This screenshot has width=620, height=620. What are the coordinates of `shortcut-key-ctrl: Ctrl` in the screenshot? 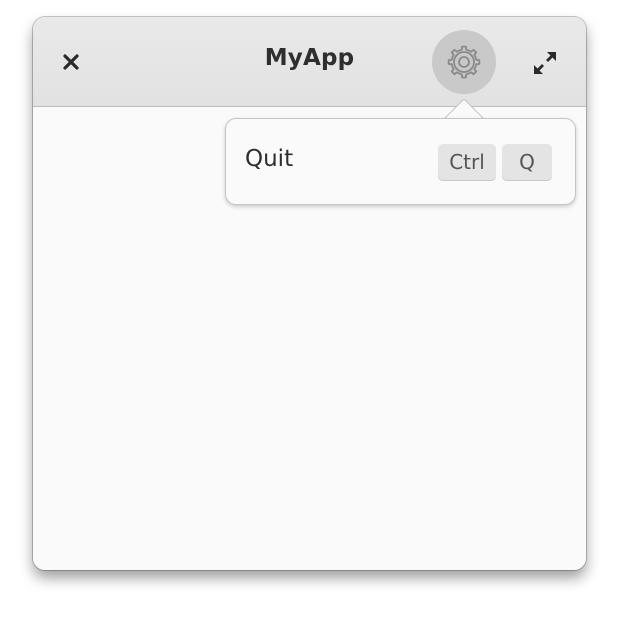 It's located at (467, 162).